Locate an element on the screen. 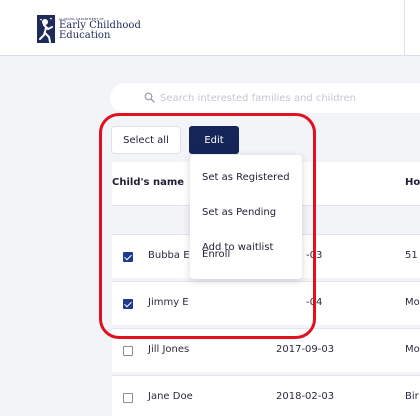 The height and width of the screenshot is (416, 420). search-icon is located at coordinates (149, 97).